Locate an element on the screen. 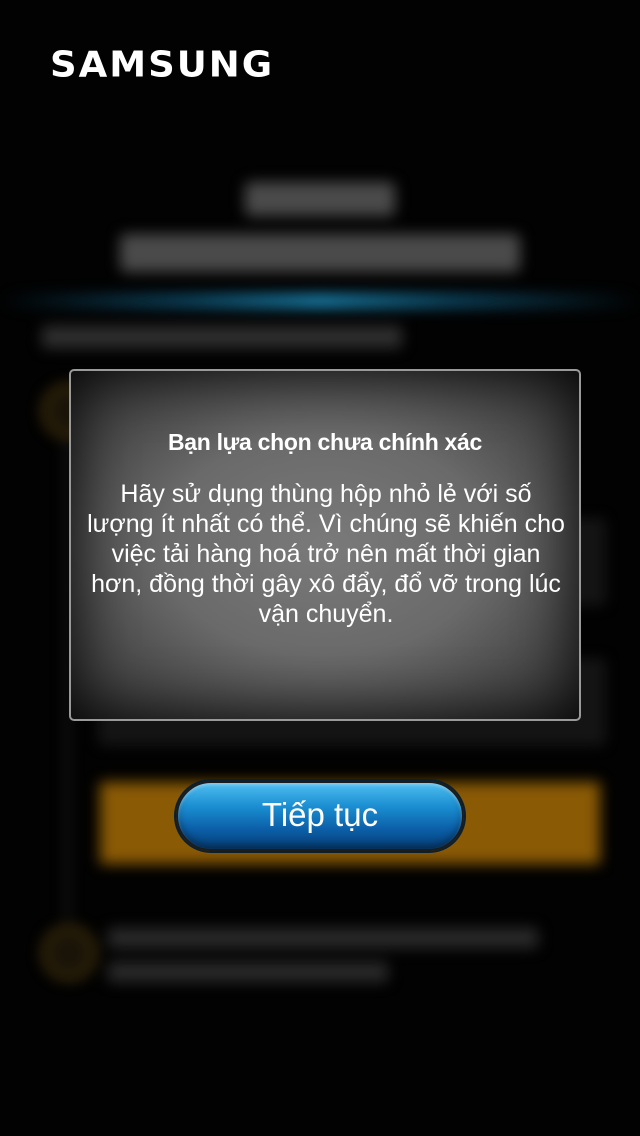 The width and height of the screenshot is (640, 1136). blurred-step-circle is located at coordinates (69, 953).